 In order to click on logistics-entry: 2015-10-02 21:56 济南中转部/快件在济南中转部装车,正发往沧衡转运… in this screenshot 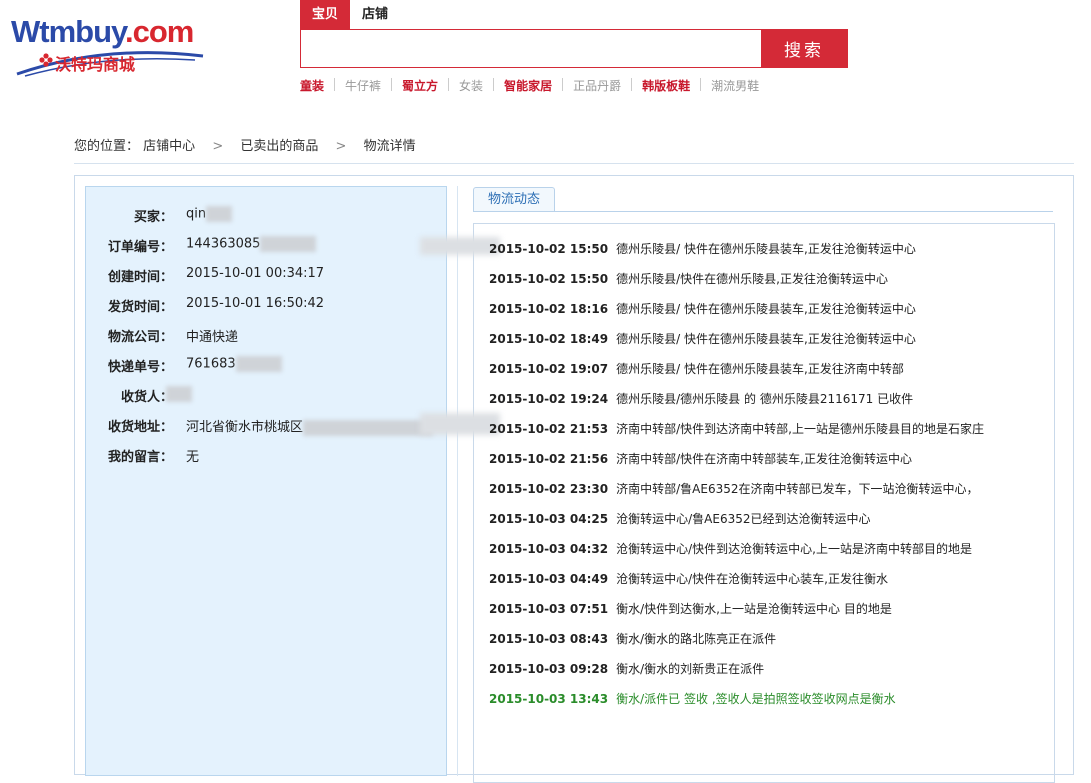, I will do `click(700, 459)`.